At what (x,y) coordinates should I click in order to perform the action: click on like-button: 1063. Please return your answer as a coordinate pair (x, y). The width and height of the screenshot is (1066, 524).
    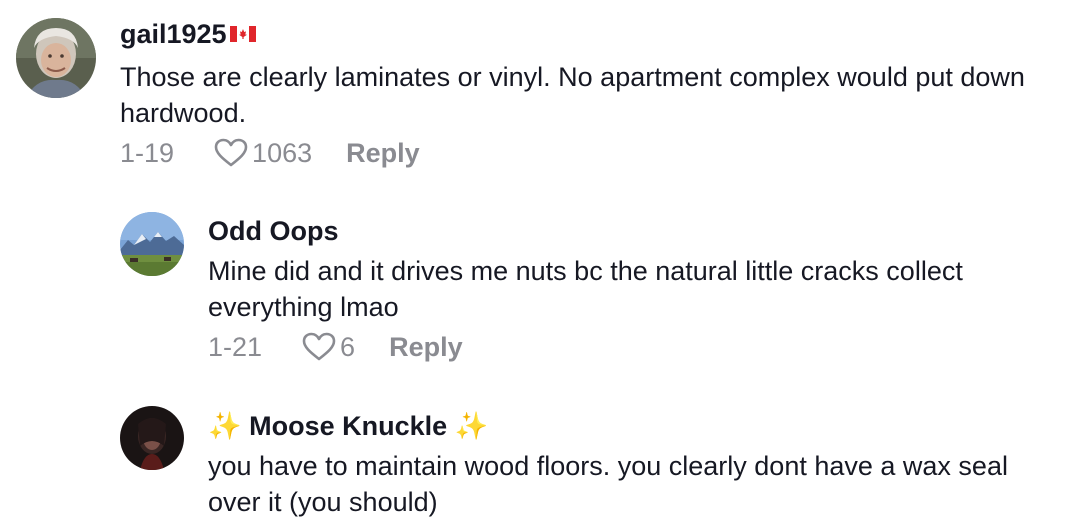
    Looking at the image, I should click on (263, 153).